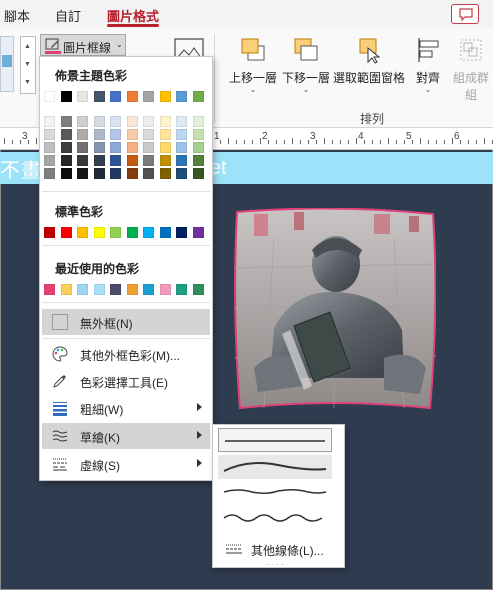 The height and width of the screenshot is (590, 493). I want to click on tab-script: 腳本, so click(17, 15).